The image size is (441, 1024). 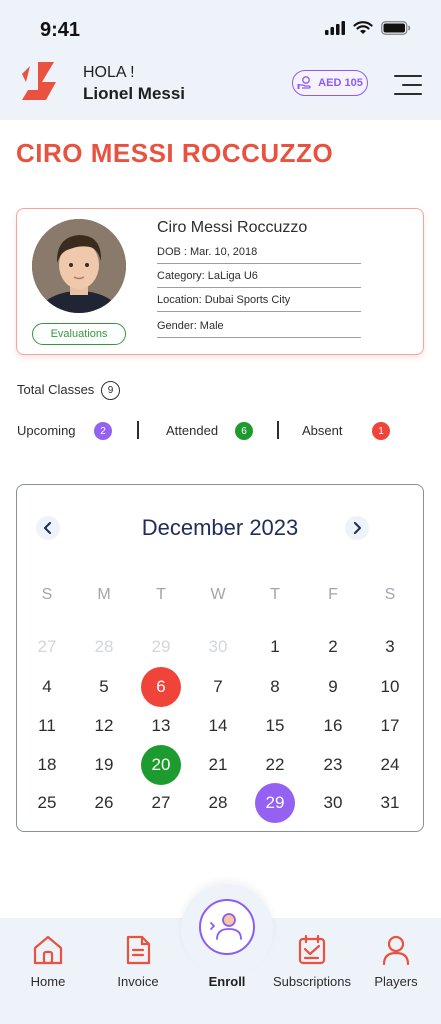 I want to click on subscriptions-icon, so click(x=312, y=949).